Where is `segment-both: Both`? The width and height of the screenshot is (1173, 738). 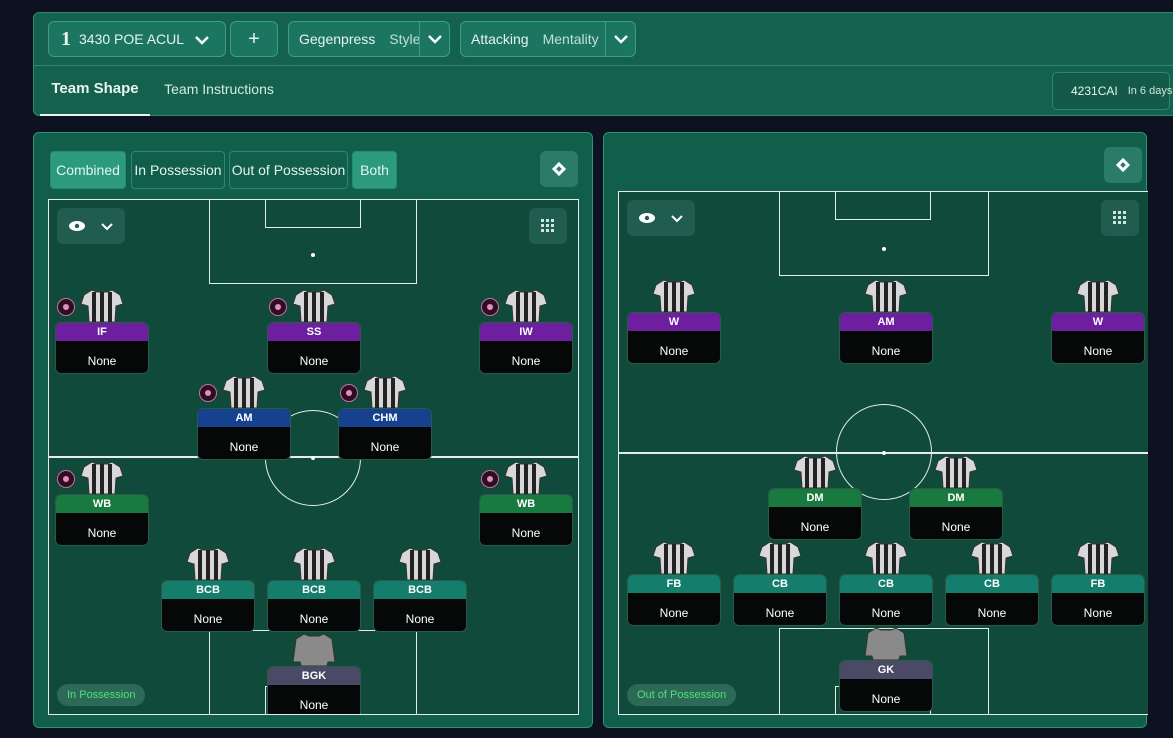
segment-both: Both is located at coordinates (374, 170).